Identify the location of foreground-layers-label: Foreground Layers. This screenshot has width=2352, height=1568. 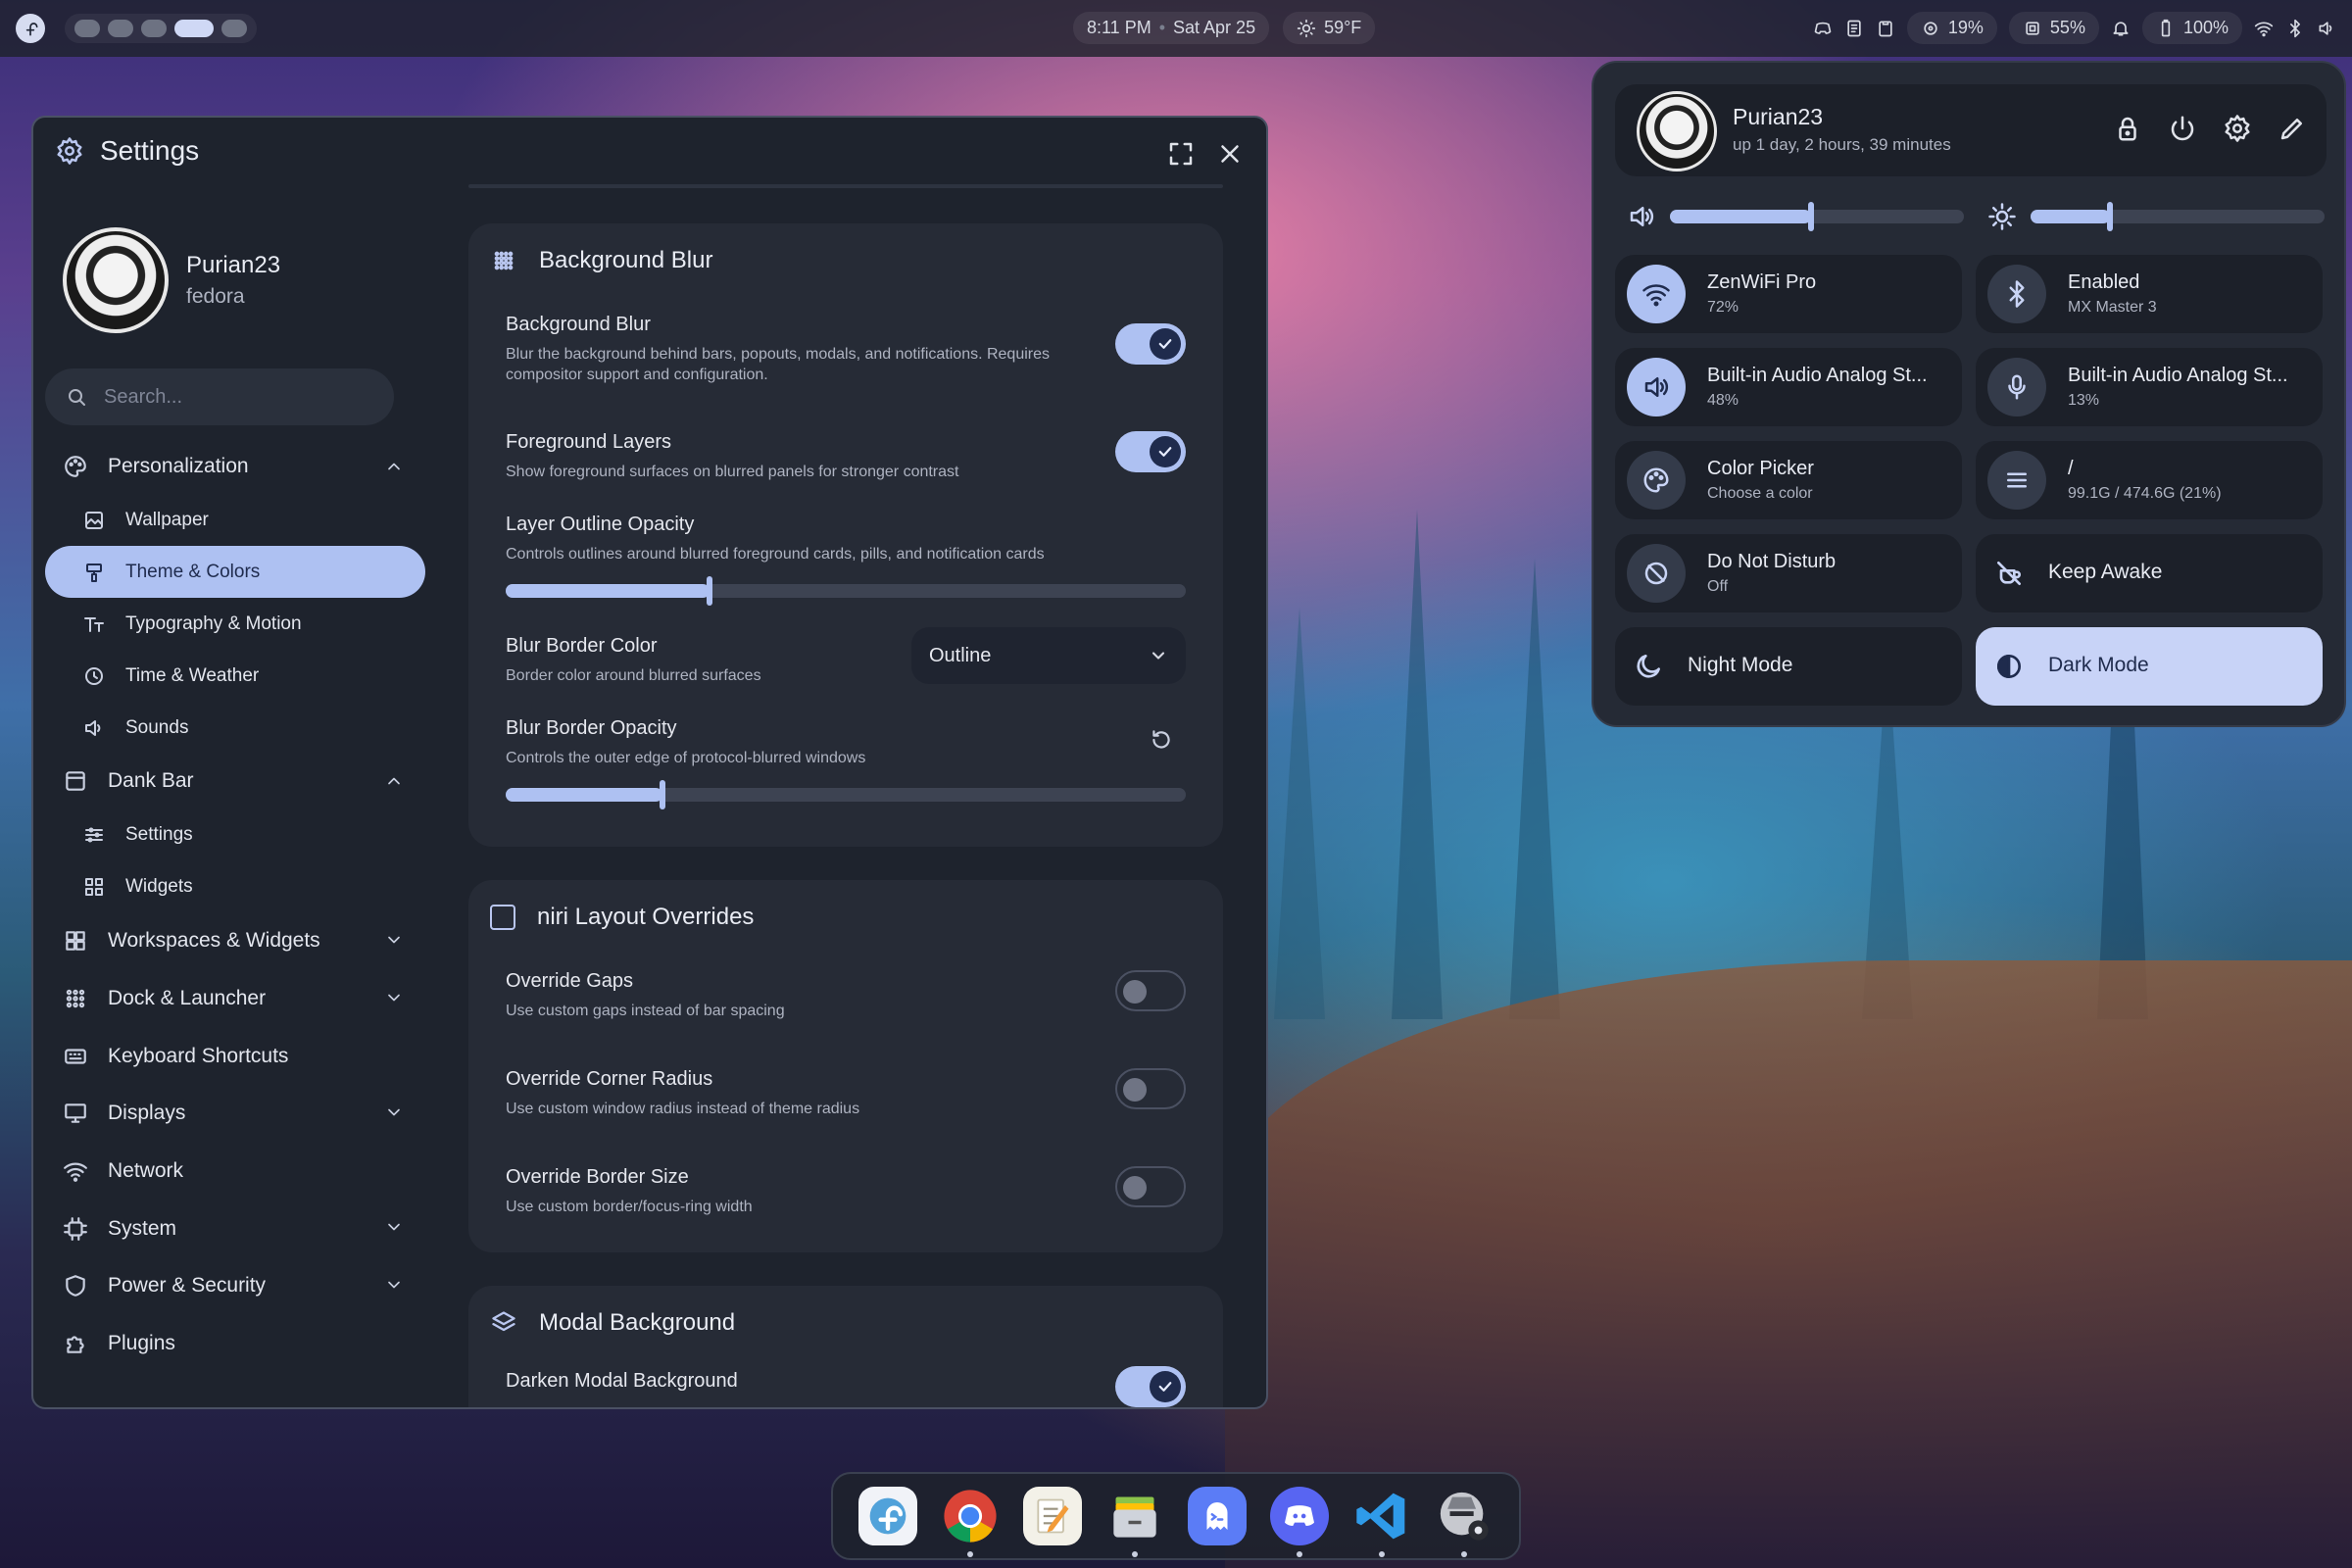
(588, 442).